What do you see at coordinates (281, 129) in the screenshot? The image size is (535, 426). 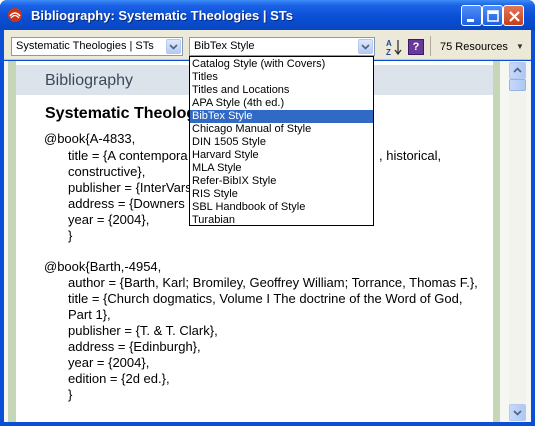 I see `style-option-chicago: Chicago Manual of Style` at bounding box center [281, 129].